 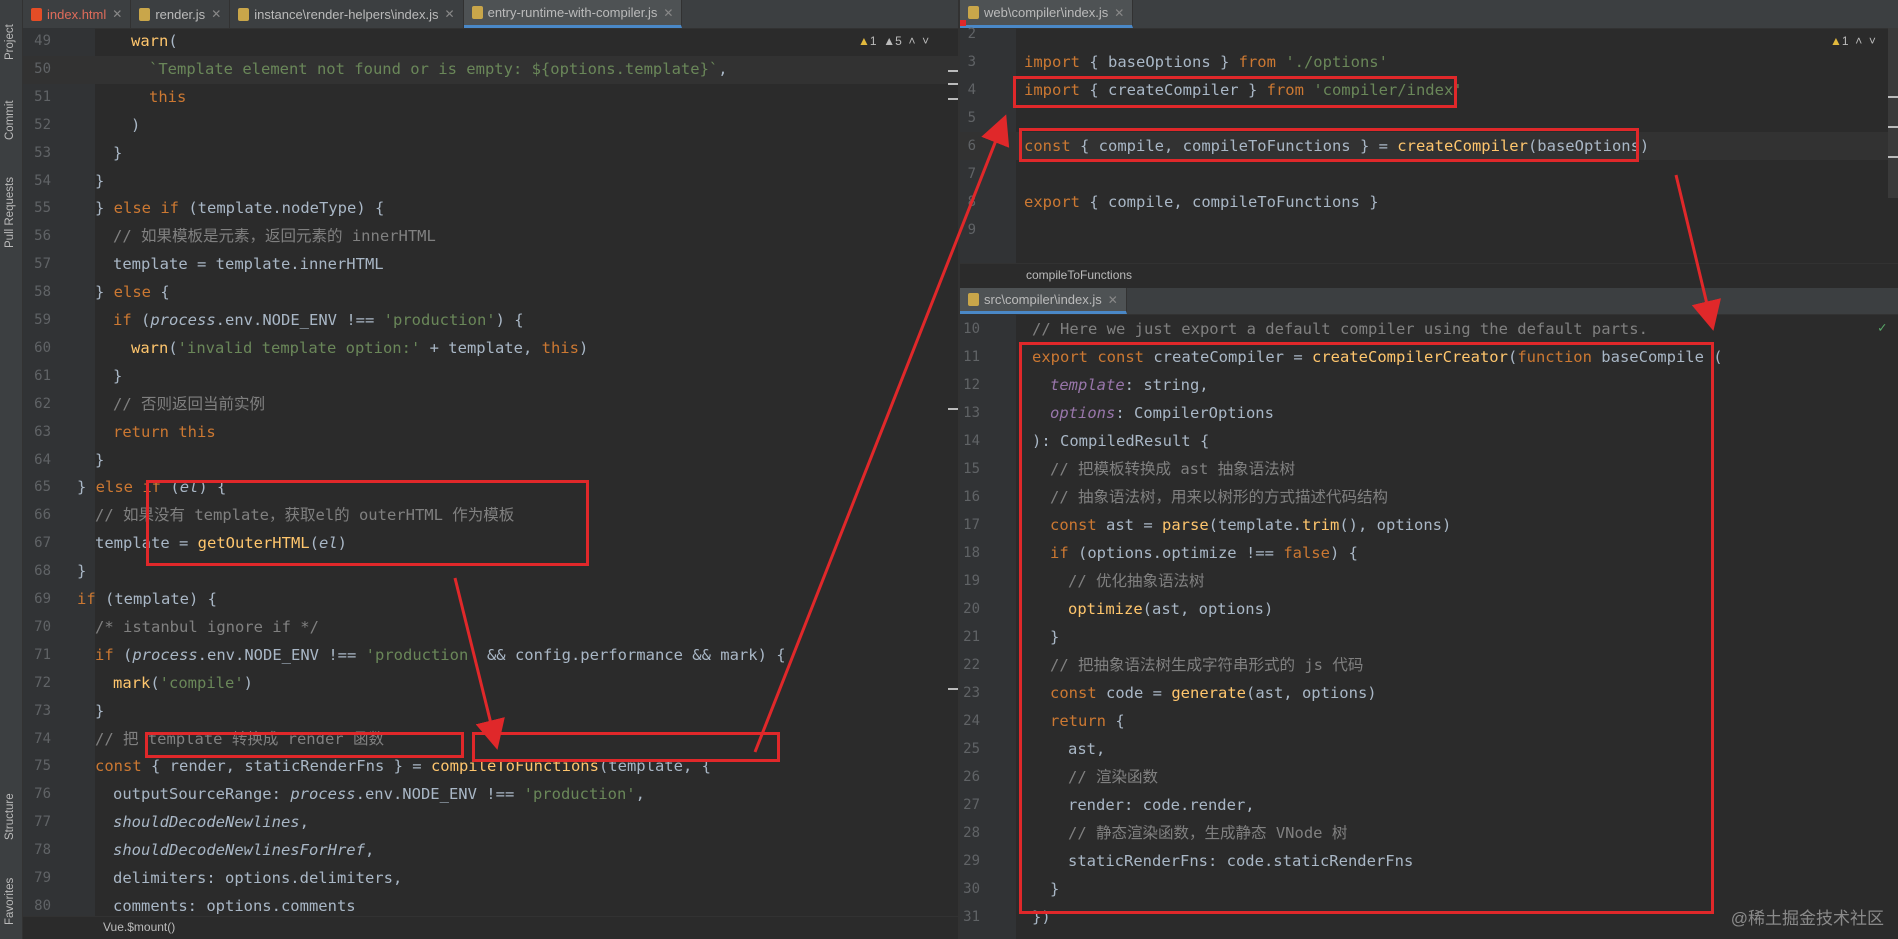 What do you see at coordinates (881, 433) in the screenshot?
I see `arrow-compile-to-import` at bounding box center [881, 433].